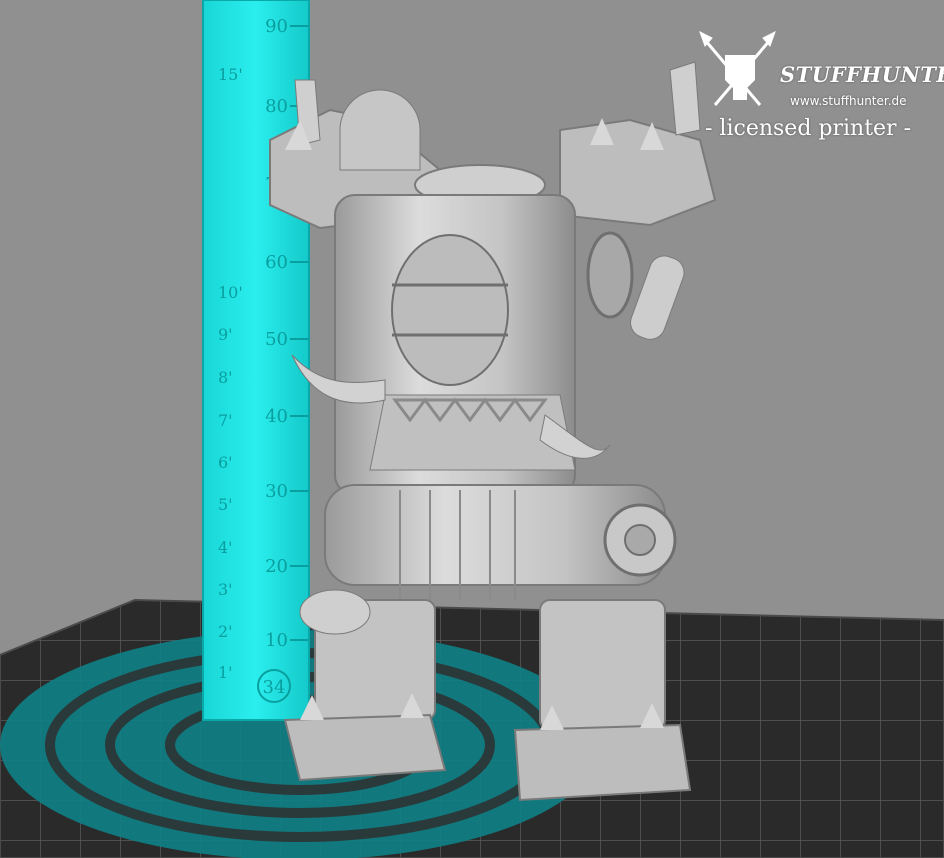 Image resolution: width=944 pixels, height=858 pixels. Describe the element at coordinates (276, 416) in the screenshot. I see `ruler-cm-label: 40` at that location.